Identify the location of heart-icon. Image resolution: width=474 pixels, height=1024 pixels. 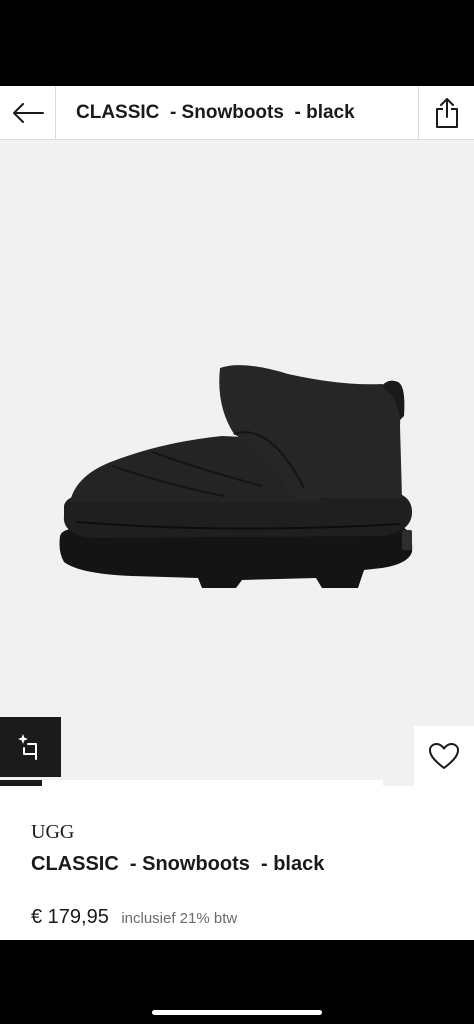
(444, 756).